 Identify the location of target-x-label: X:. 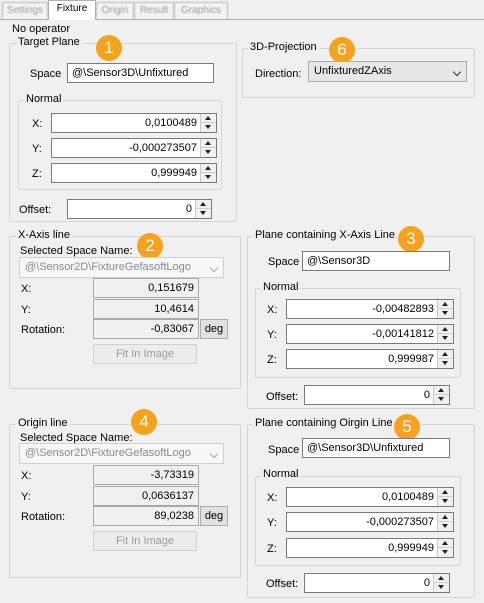
(37, 124).